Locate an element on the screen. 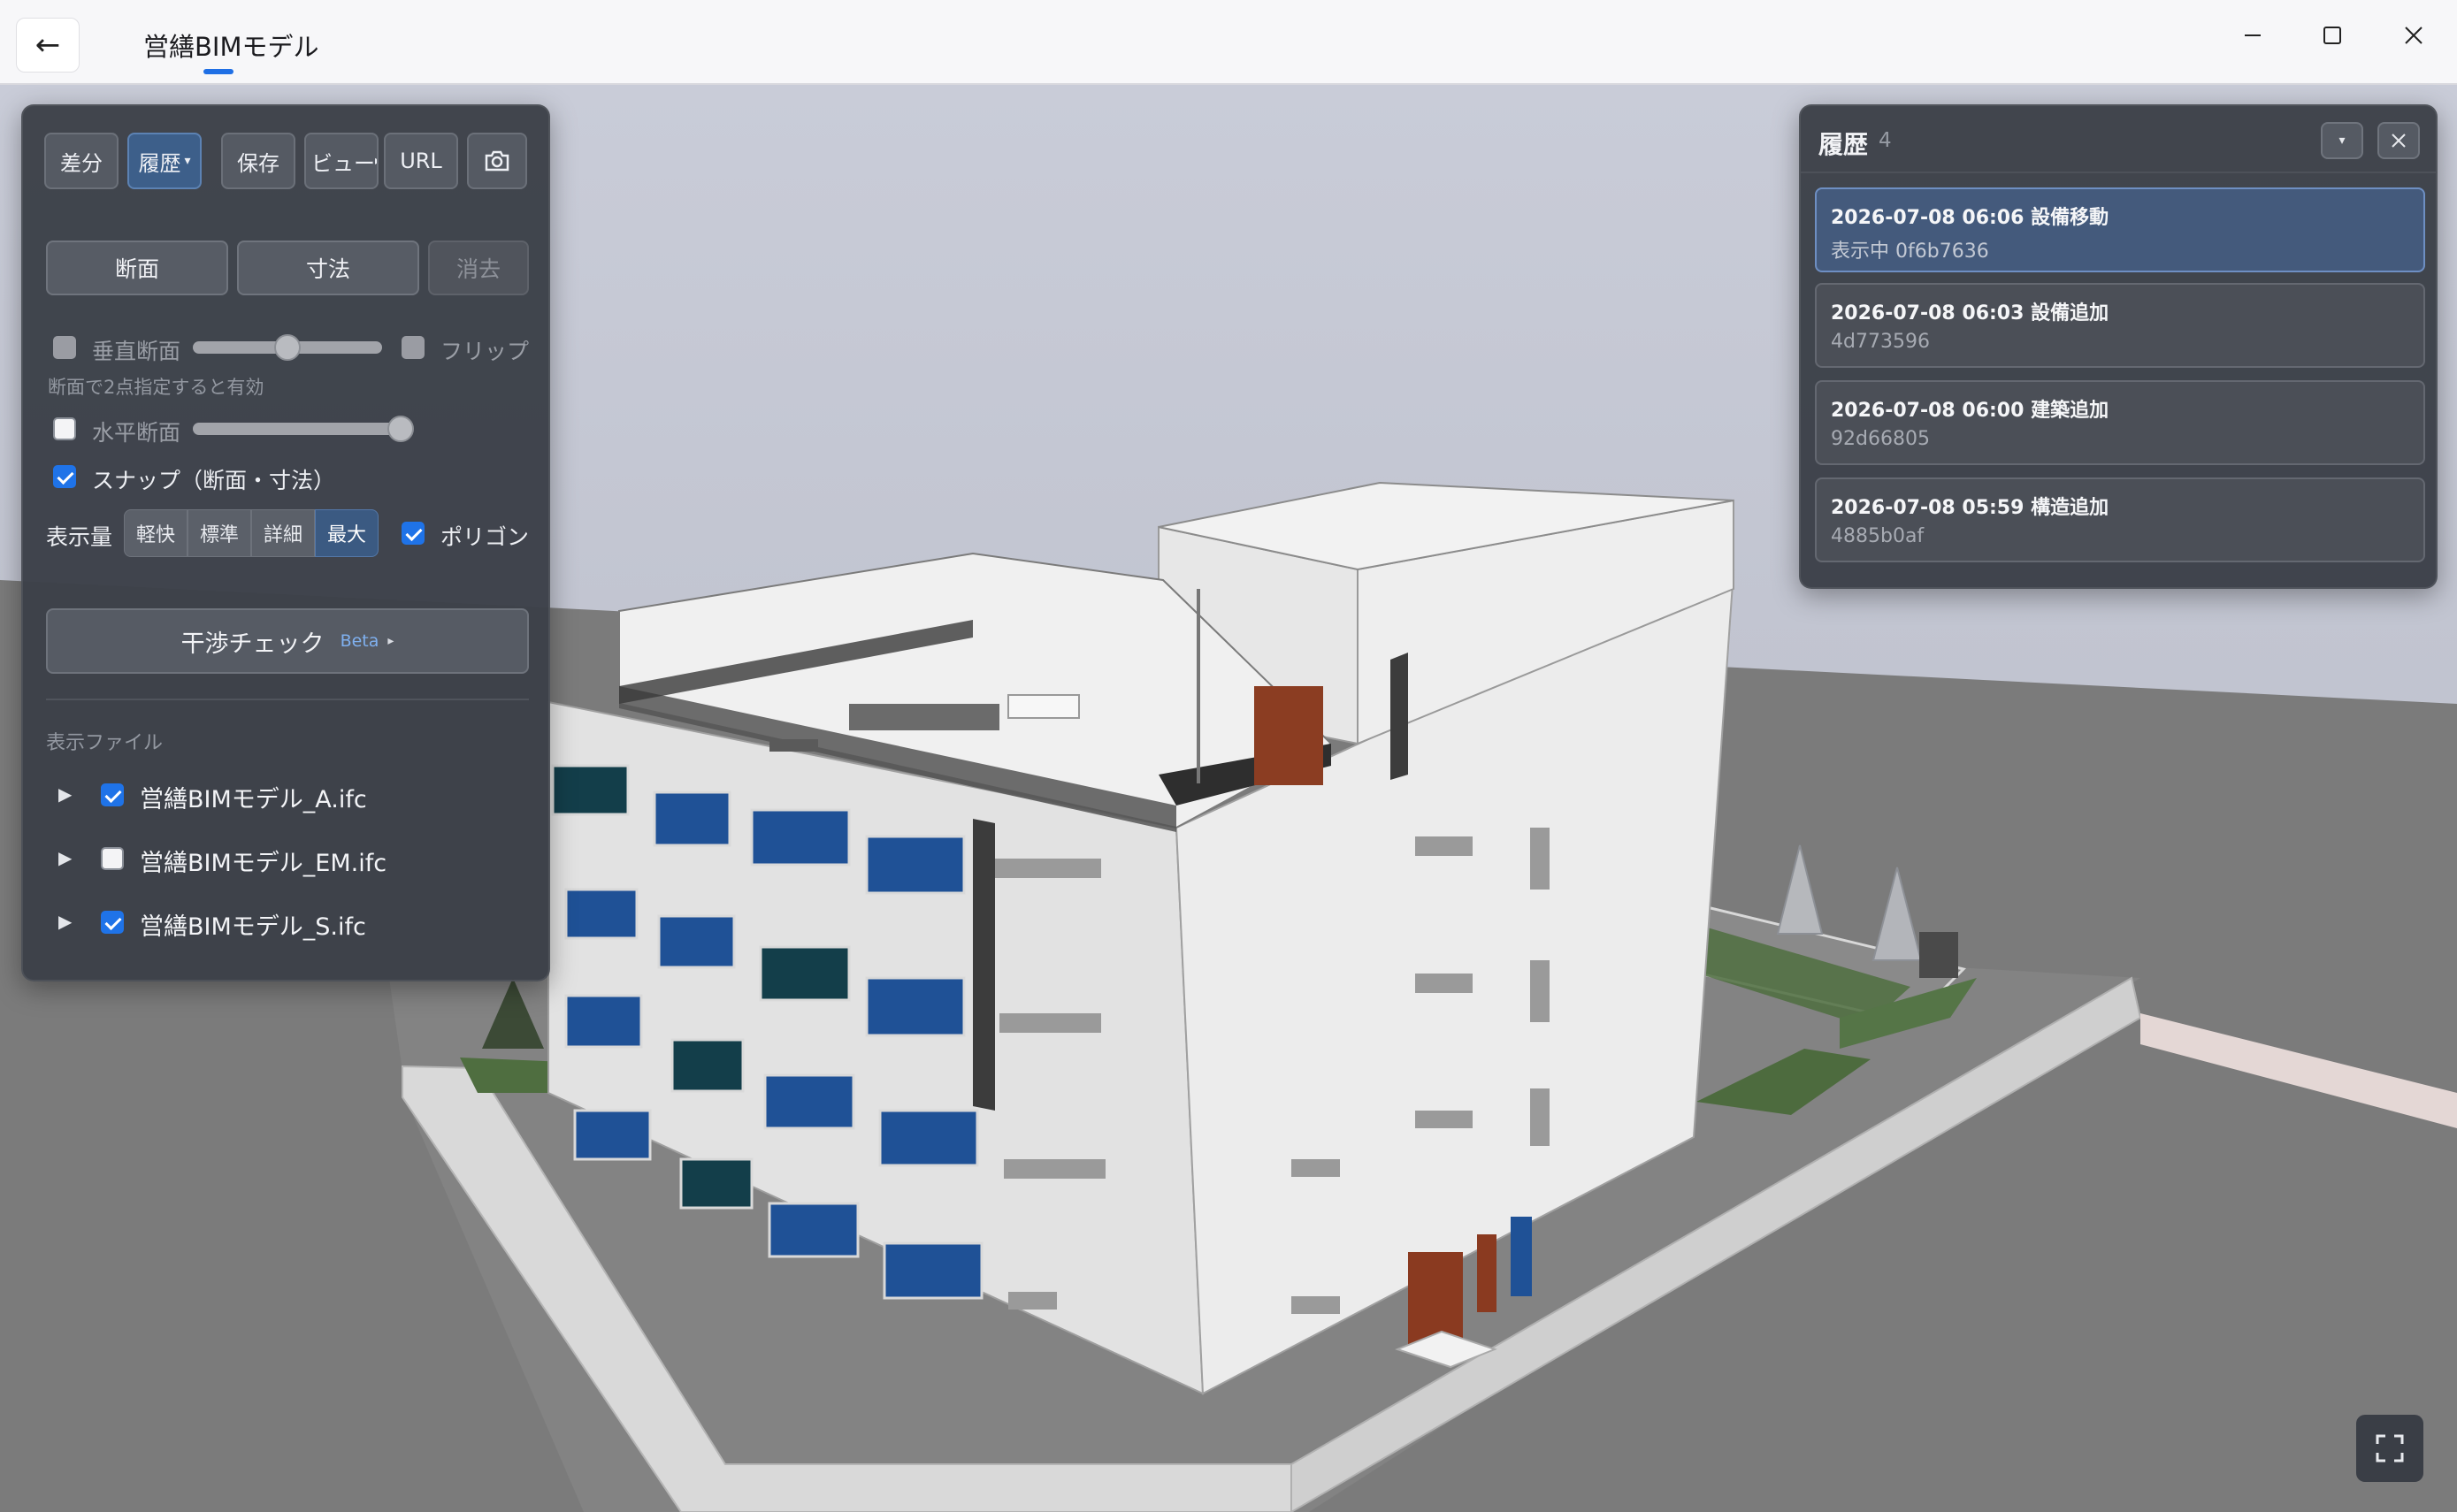  save-button-label: 保存 is located at coordinates (258, 163).